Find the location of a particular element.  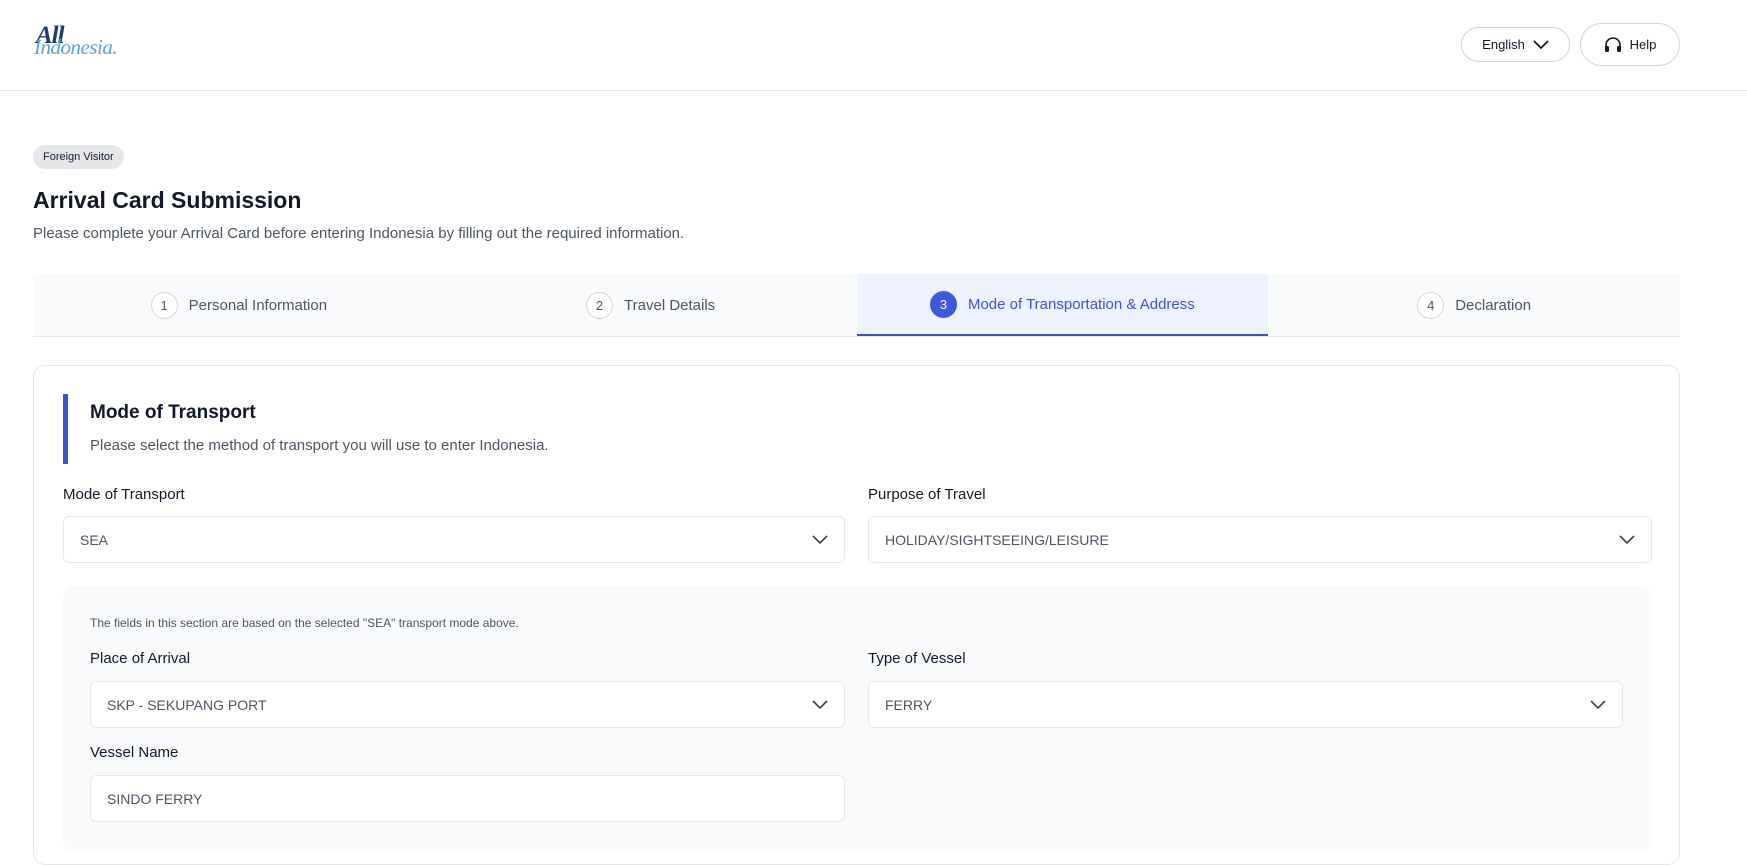

purpose-of-travel-select: HOLIDAY/SIGHTSEEING/LEISURE is located at coordinates (1260, 539).